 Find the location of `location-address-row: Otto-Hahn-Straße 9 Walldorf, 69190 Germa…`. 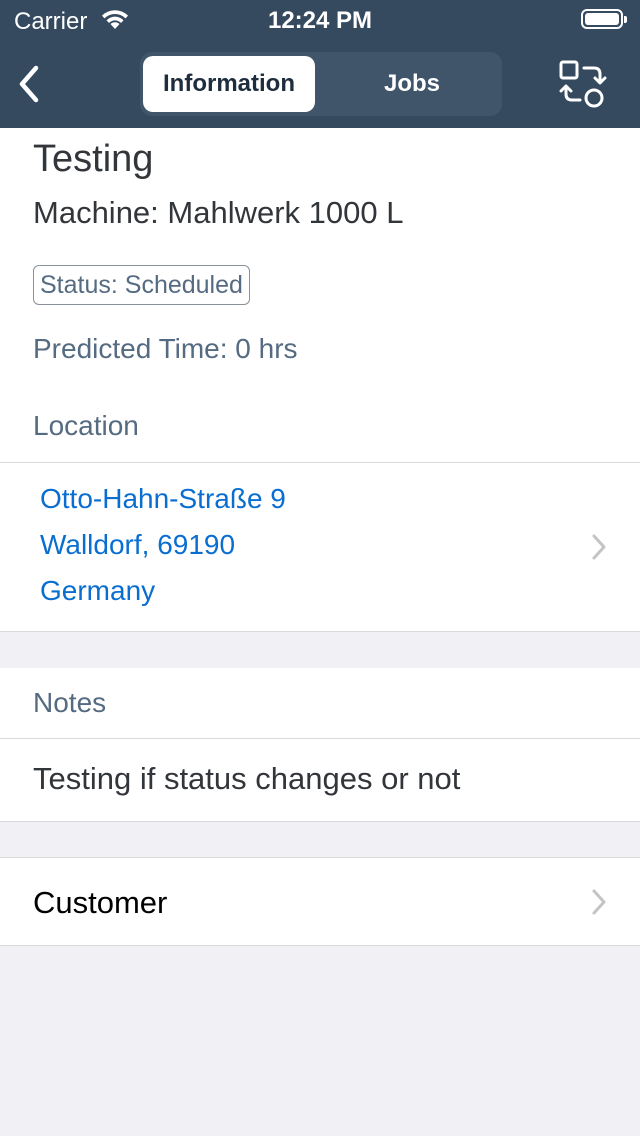

location-address-row: Otto-Hahn-Straße 9 Walldorf, 69190 Germa… is located at coordinates (320, 547).